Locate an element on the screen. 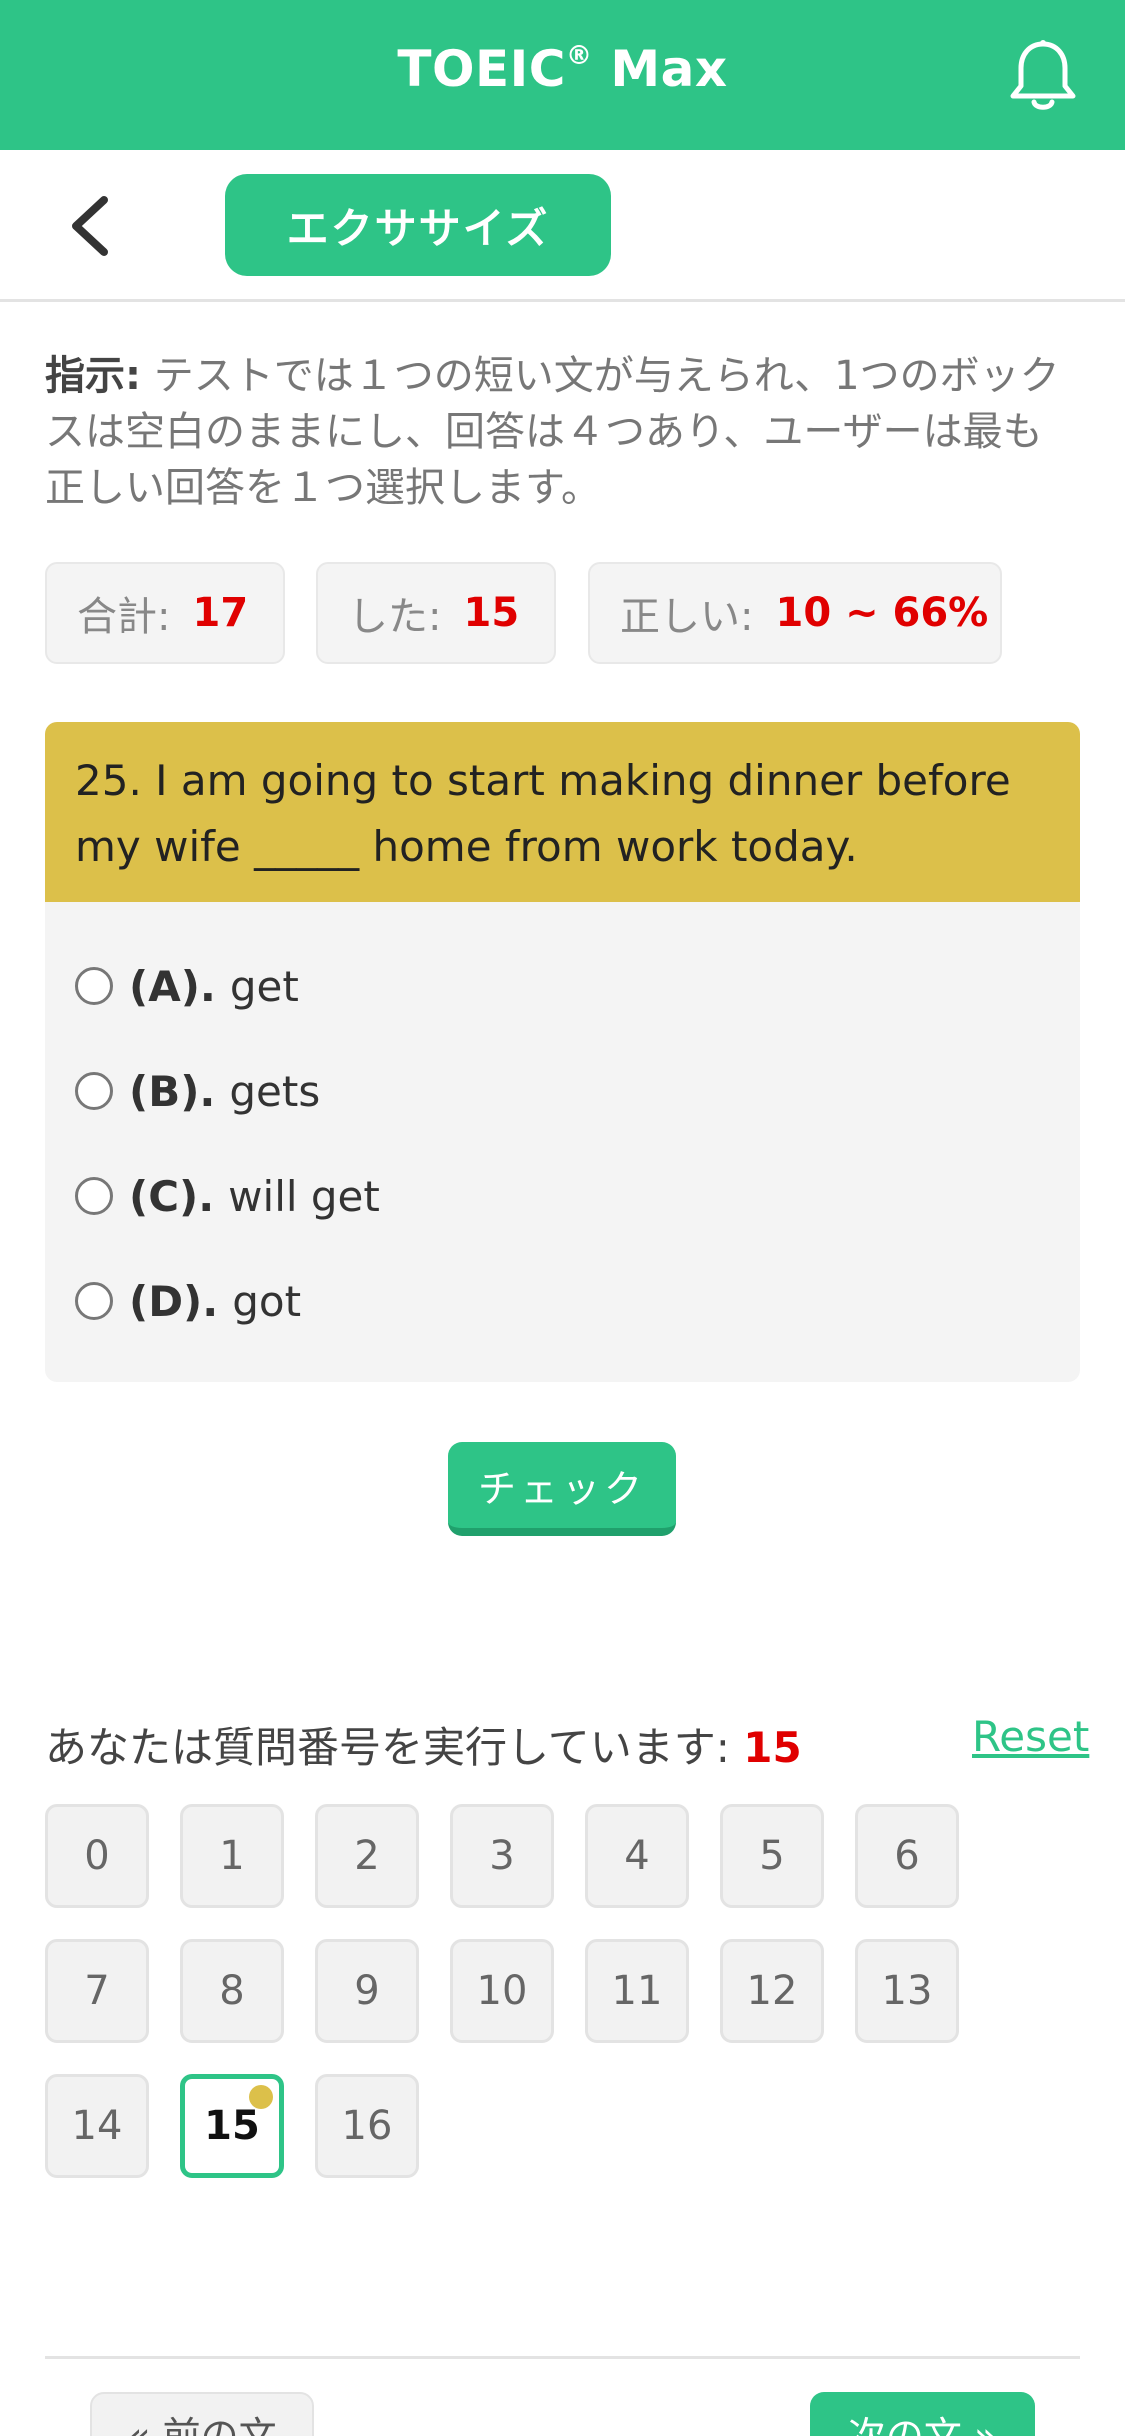  check-button: チェック is located at coordinates (562, 1489).